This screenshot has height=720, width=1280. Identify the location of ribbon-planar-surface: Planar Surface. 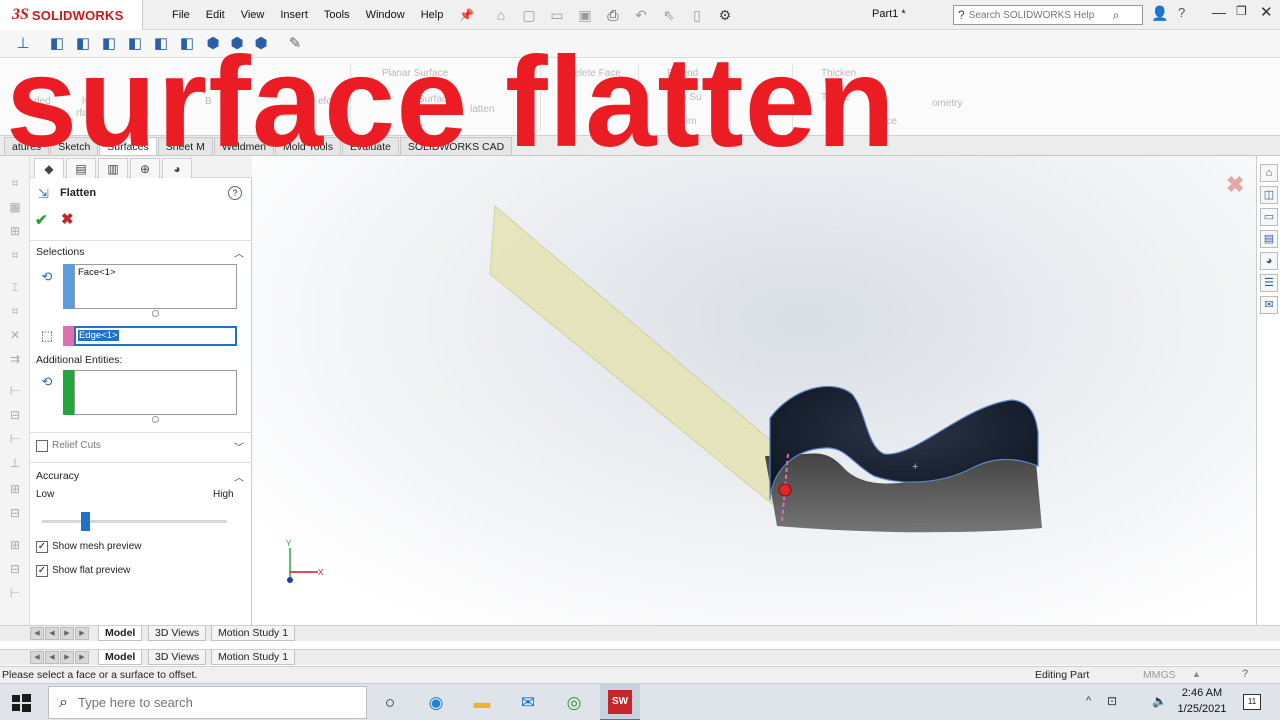
(415, 73).